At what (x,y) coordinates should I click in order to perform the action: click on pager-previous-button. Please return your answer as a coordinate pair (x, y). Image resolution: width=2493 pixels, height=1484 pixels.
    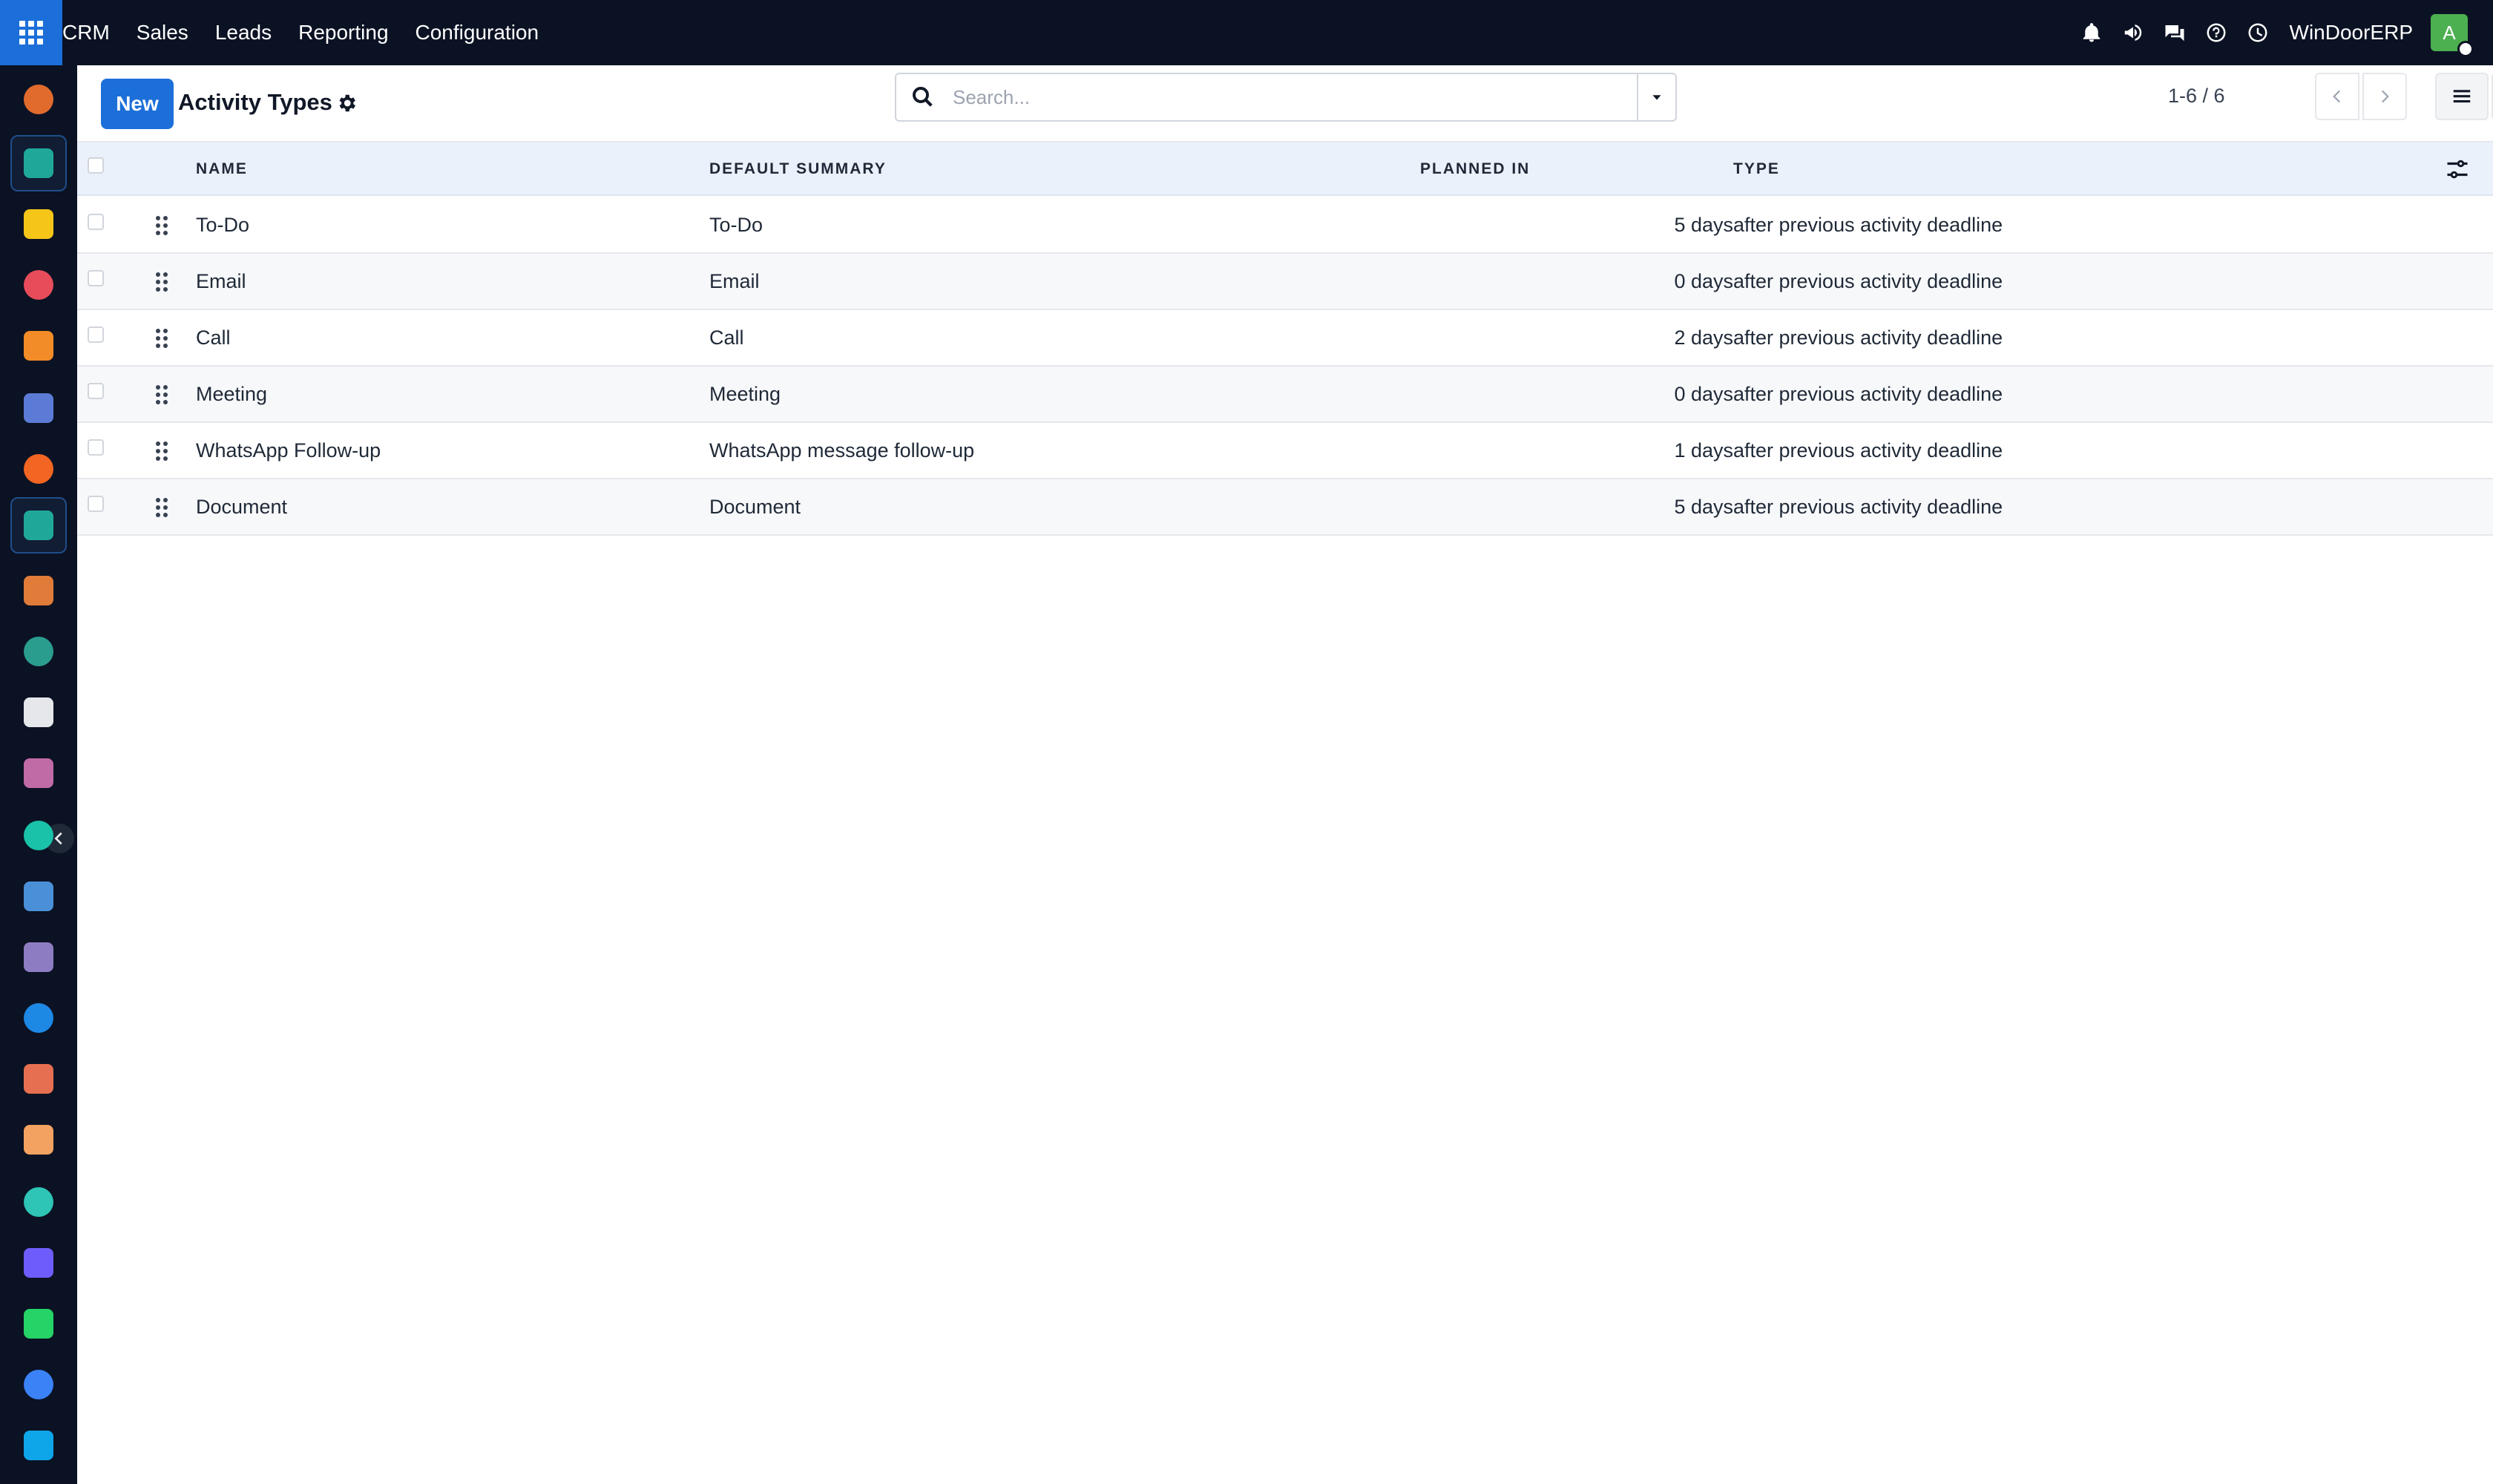
    Looking at the image, I should click on (2337, 96).